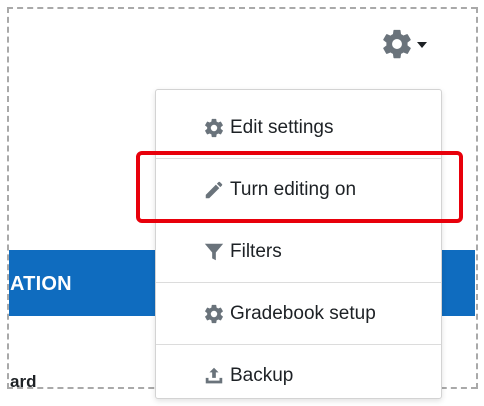 The height and width of the screenshot is (406, 484). I want to click on menu-item-label: Edit settings, so click(282, 127).